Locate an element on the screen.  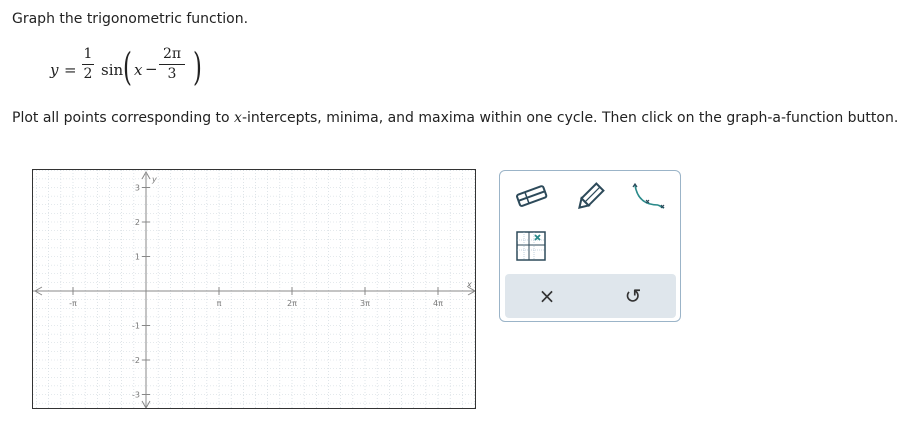
x-tick-label: 3π is located at coordinates (365, 303).